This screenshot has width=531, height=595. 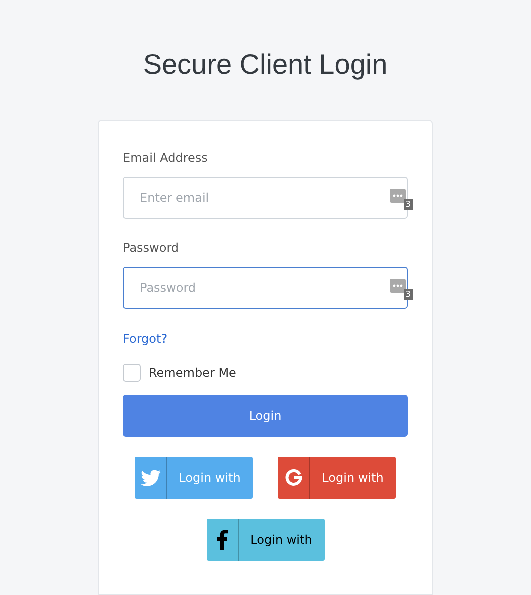 I want to click on g-letter-icon, so click(x=293, y=478).